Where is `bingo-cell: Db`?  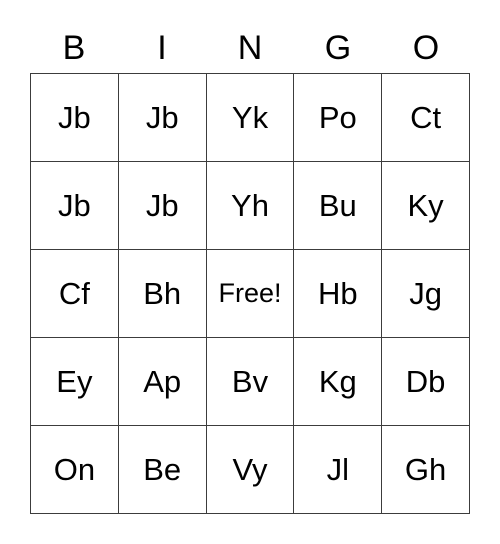 bingo-cell: Db is located at coordinates (426, 382).